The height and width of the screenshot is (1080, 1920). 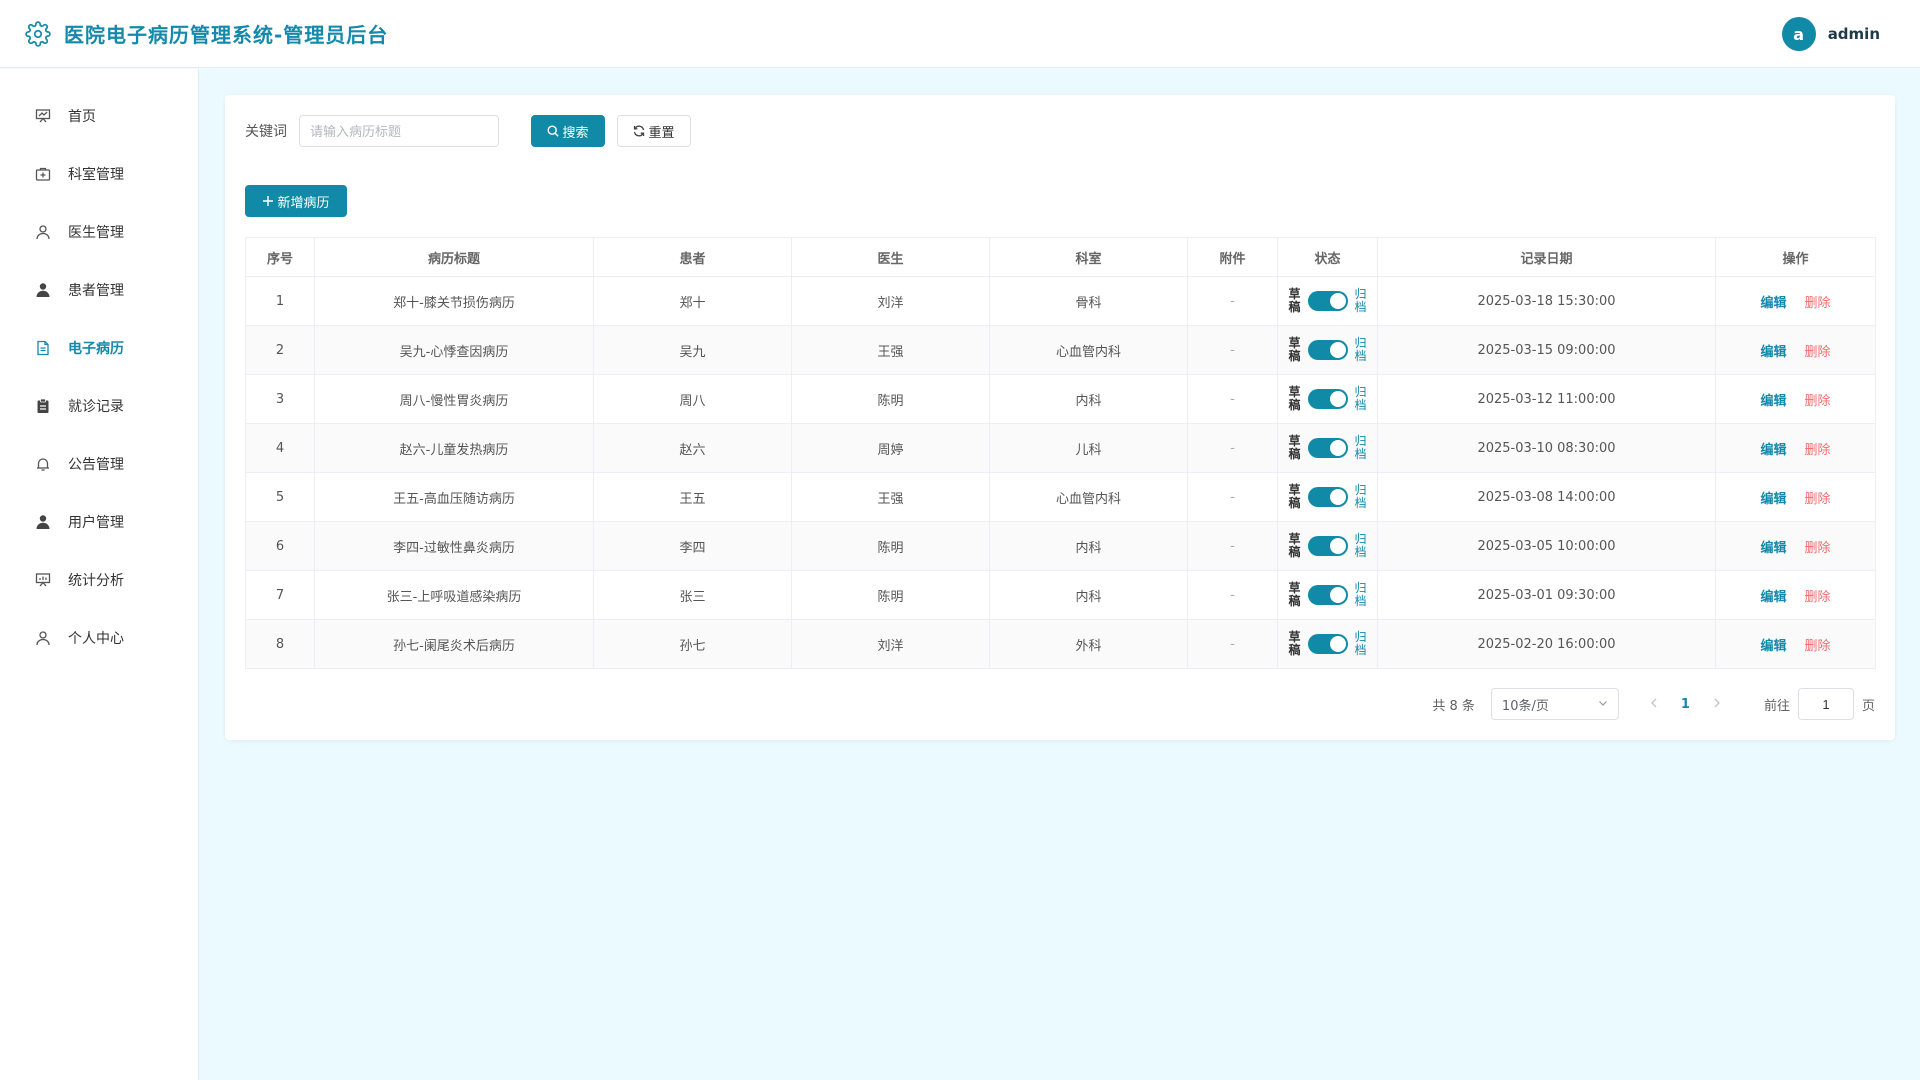 What do you see at coordinates (454, 350) in the screenshot?
I see `cell-title: 吴九-心悸查因病历` at bounding box center [454, 350].